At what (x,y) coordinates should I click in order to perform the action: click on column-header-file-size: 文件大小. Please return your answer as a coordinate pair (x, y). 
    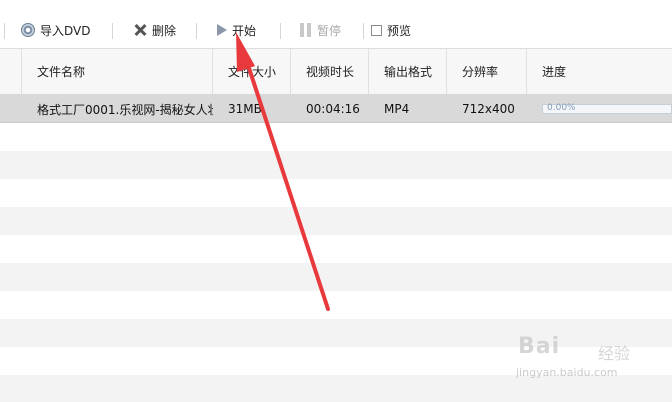
    Looking at the image, I should click on (252, 71).